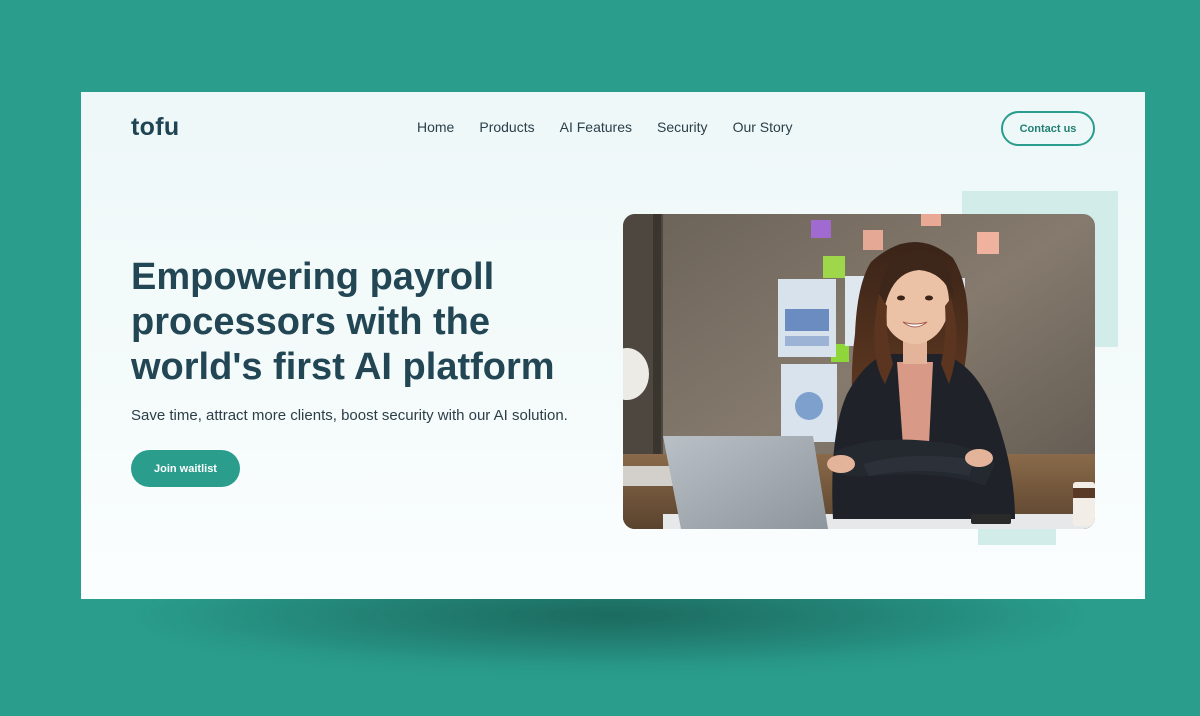  I want to click on nav-item-home: Home, so click(435, 127).